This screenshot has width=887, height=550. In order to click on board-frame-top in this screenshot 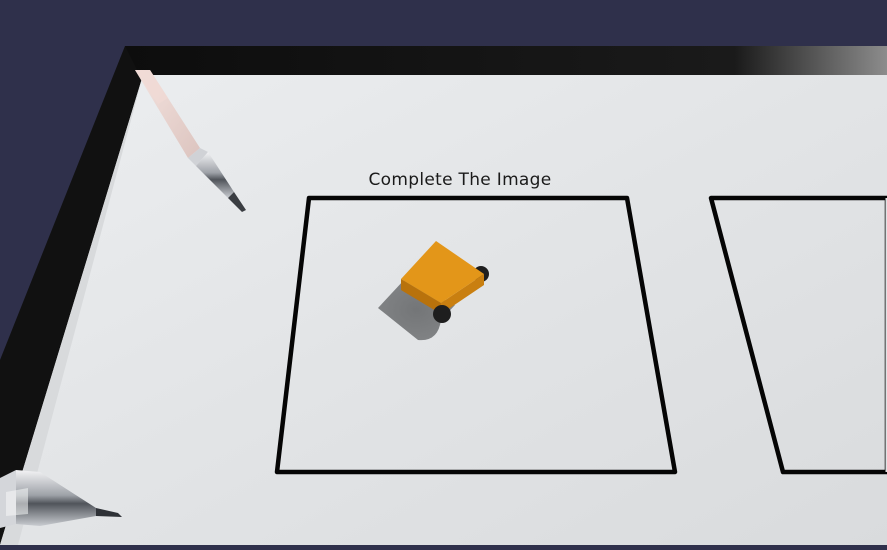, I will do `click(506, 61)`.